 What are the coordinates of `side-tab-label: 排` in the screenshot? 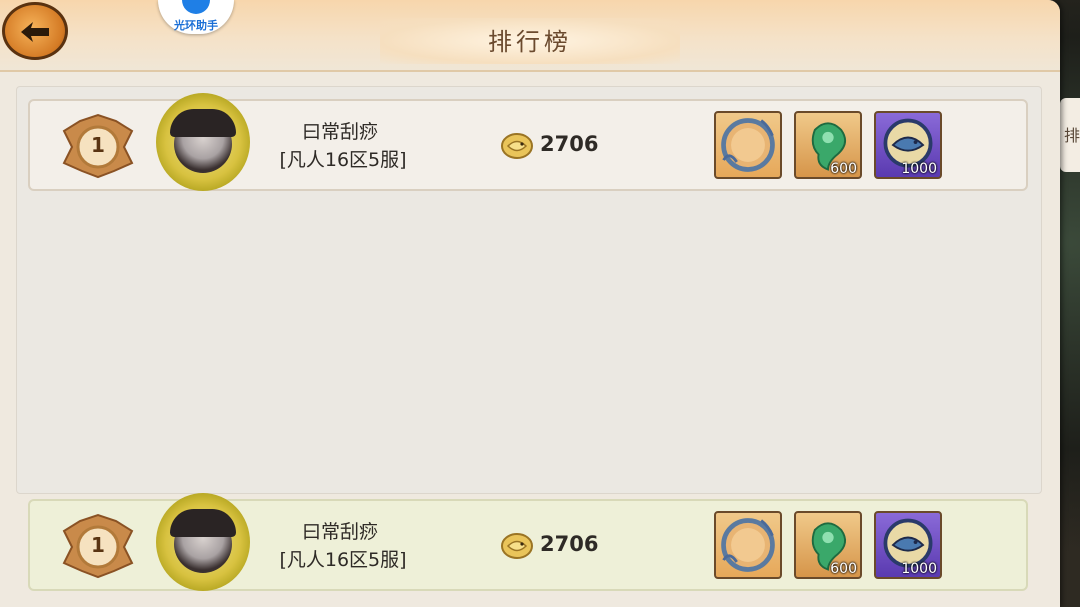 It's located at (1072, 135).